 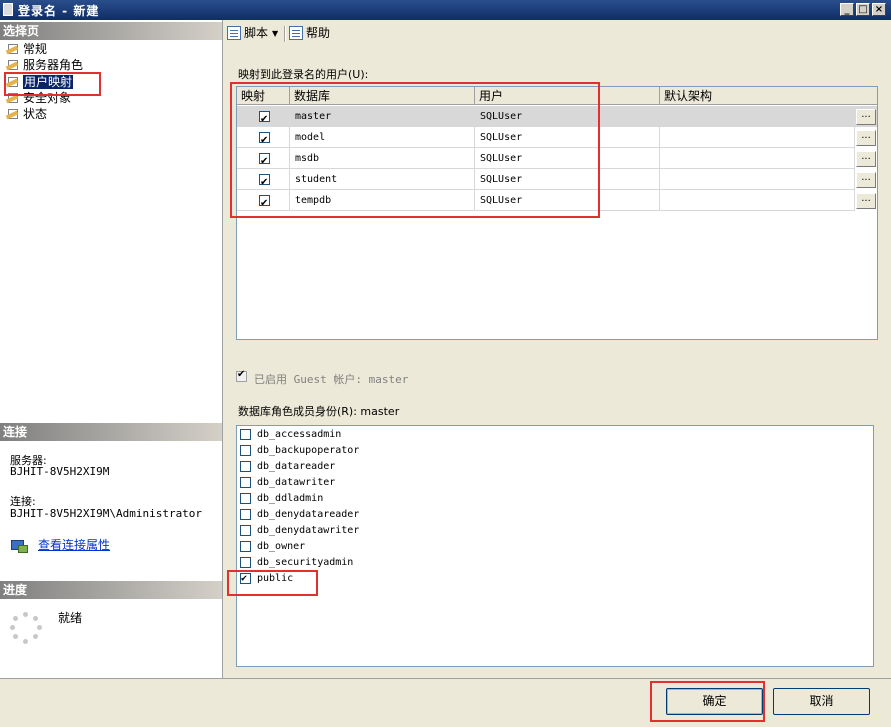 I want to click on window-title: 登录名 - 新建, so click(x=59, y=11).